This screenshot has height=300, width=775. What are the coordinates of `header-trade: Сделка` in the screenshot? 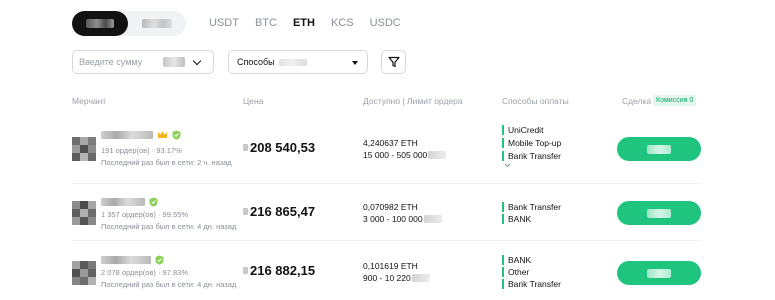 It's located at (637, 101).